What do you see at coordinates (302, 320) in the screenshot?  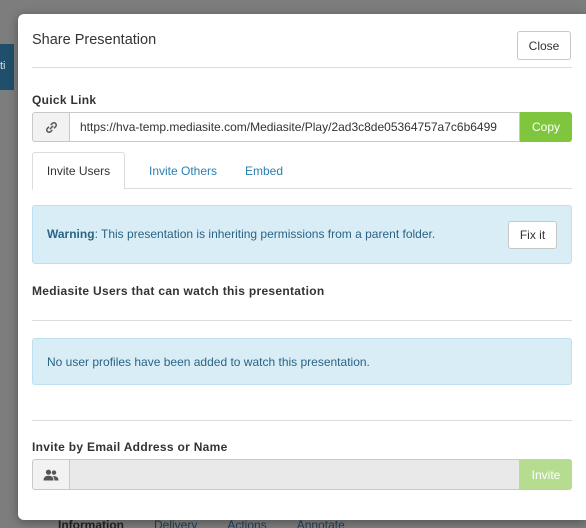 I see `users-divider-top` at bounding box center [302, 320].